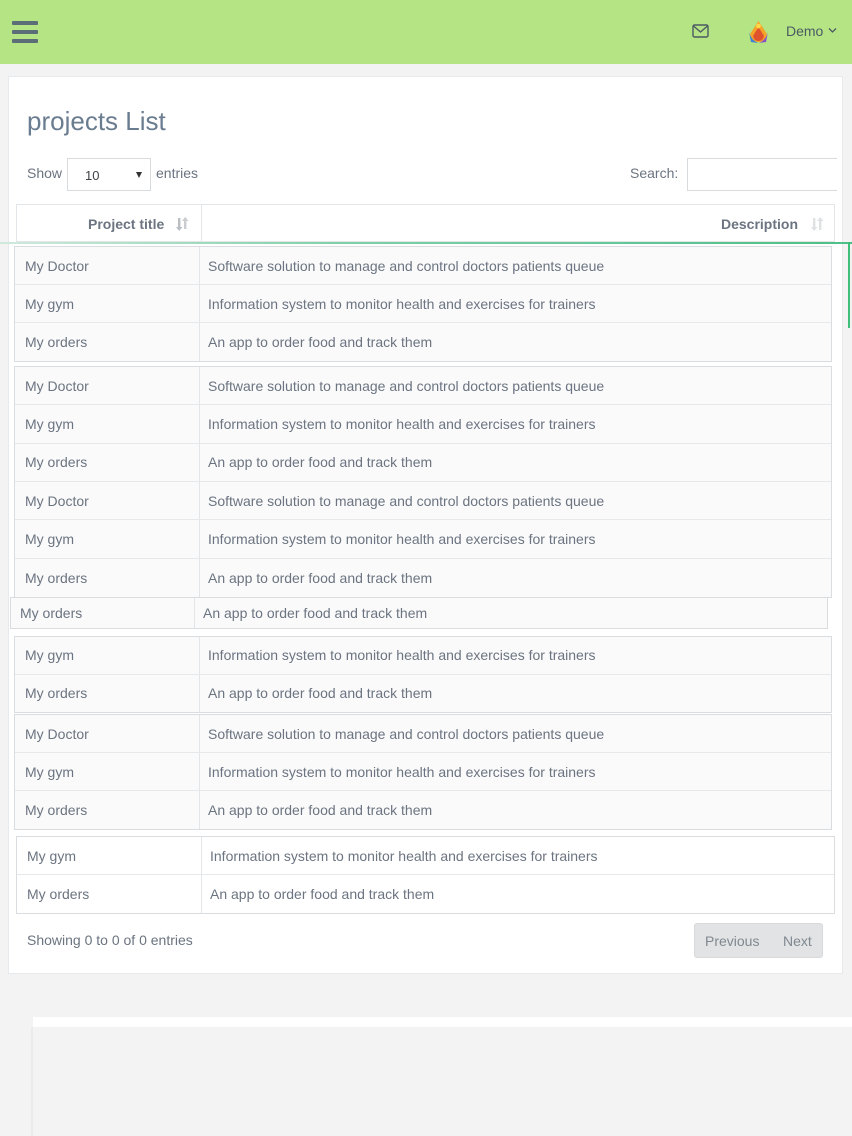 Image resolution: width=852 pixels, height=1136 pixels. I want to click on search-label: Search:, so click(654, 173).